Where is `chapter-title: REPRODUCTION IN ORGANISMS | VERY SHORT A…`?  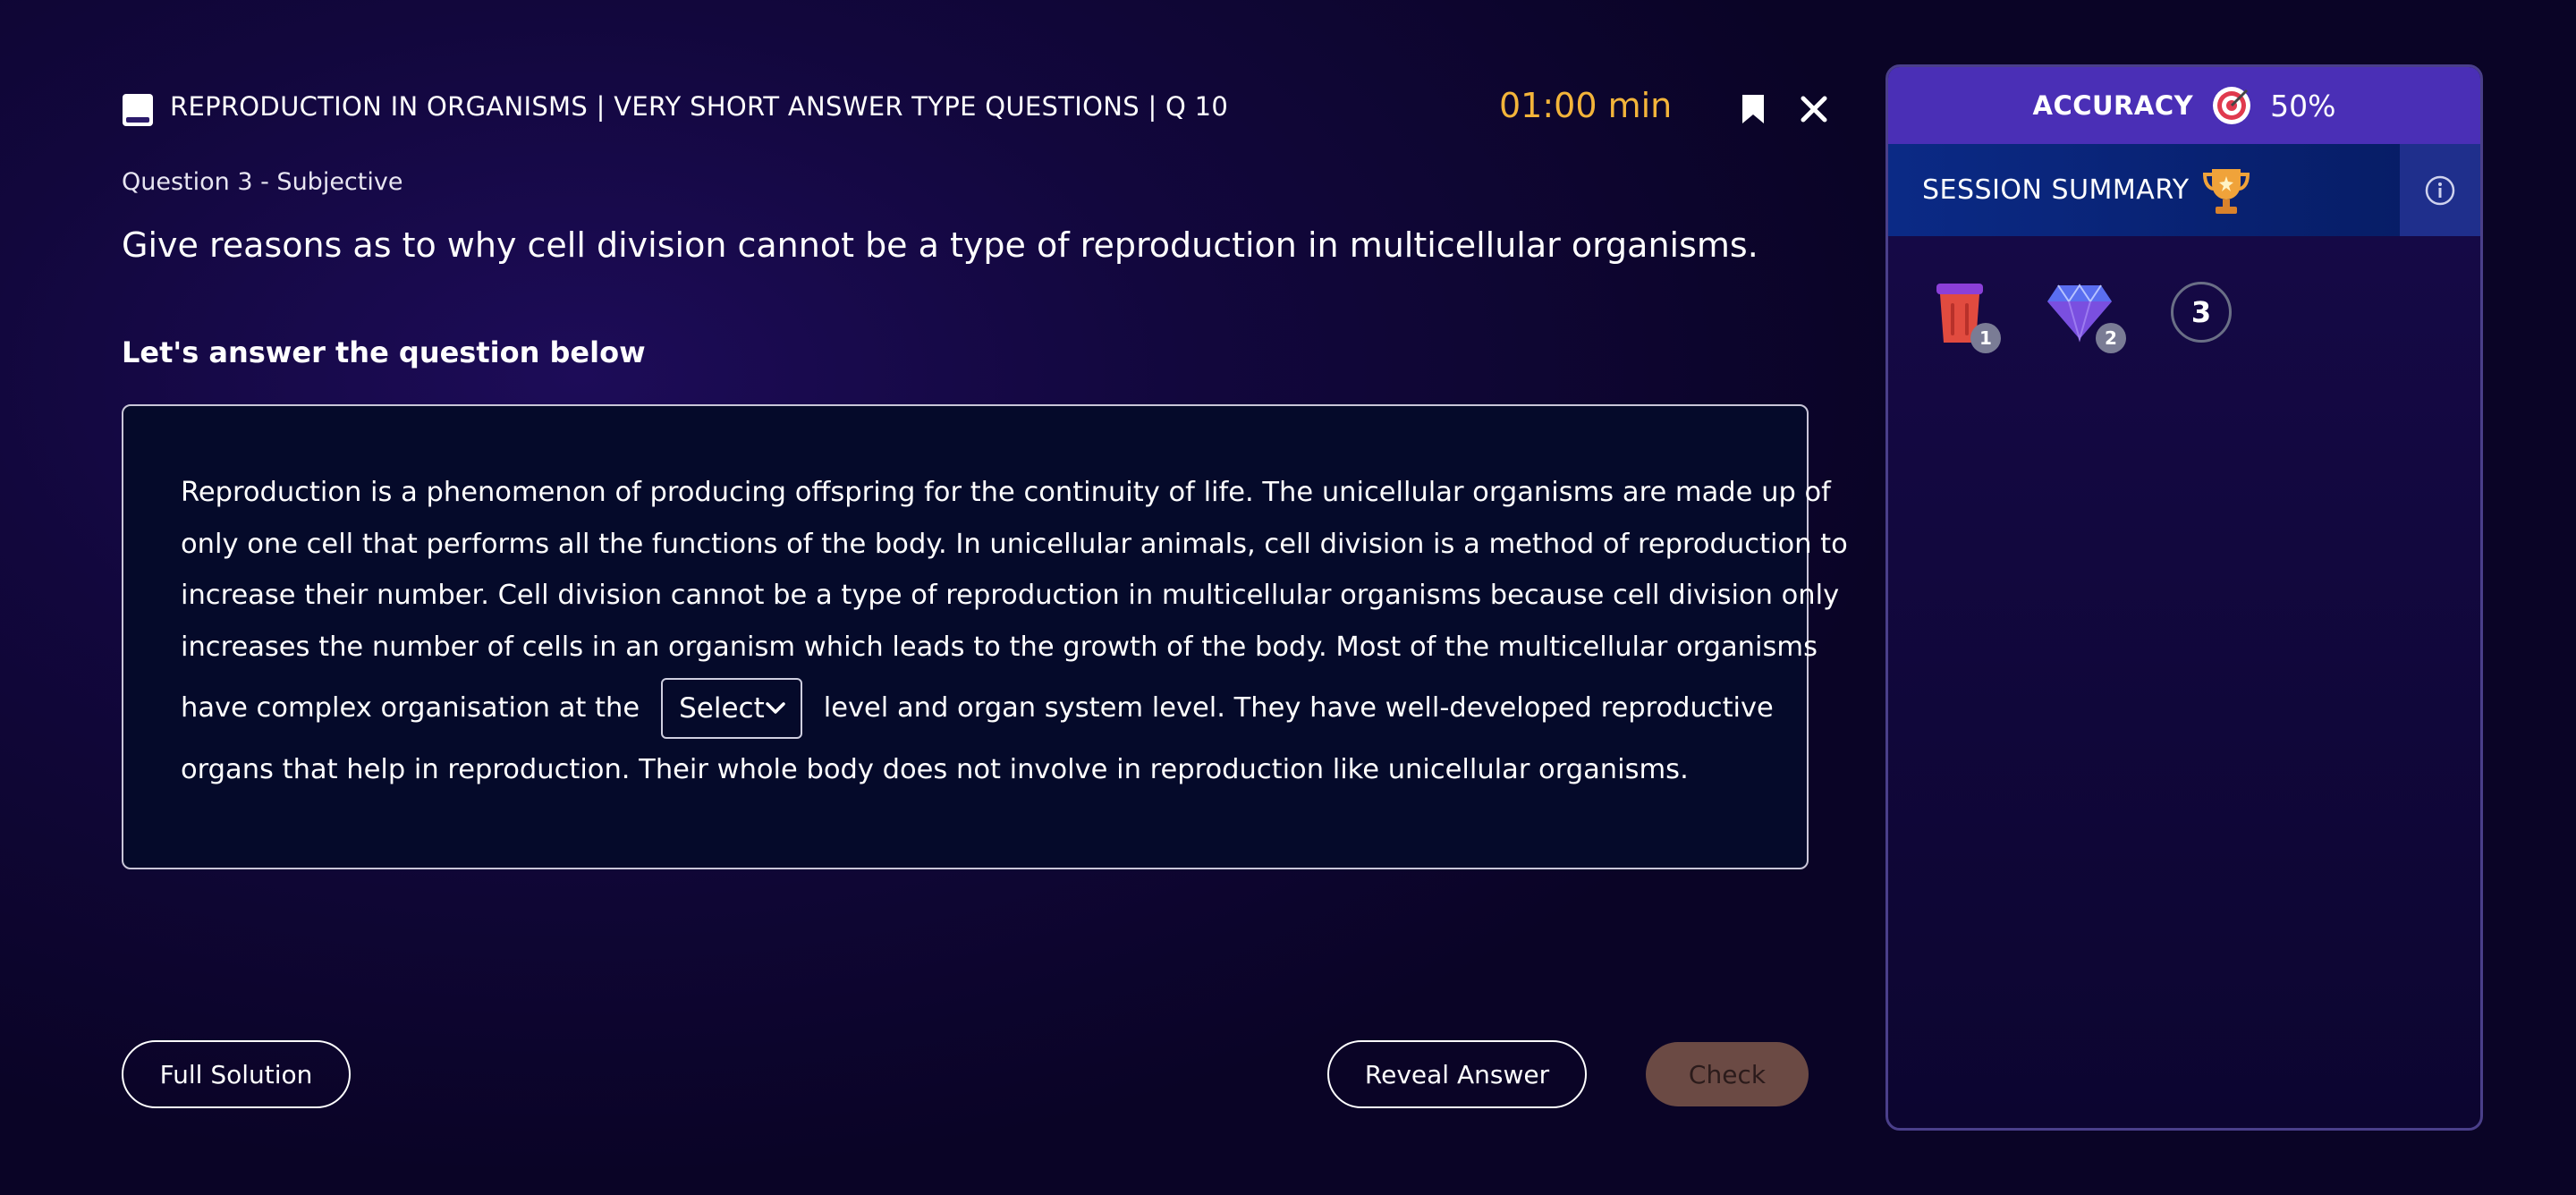
chapter-title: REPRODUCTION IN ORGANISMS | VERY SHORT A… is located at coordinates (699, 106).